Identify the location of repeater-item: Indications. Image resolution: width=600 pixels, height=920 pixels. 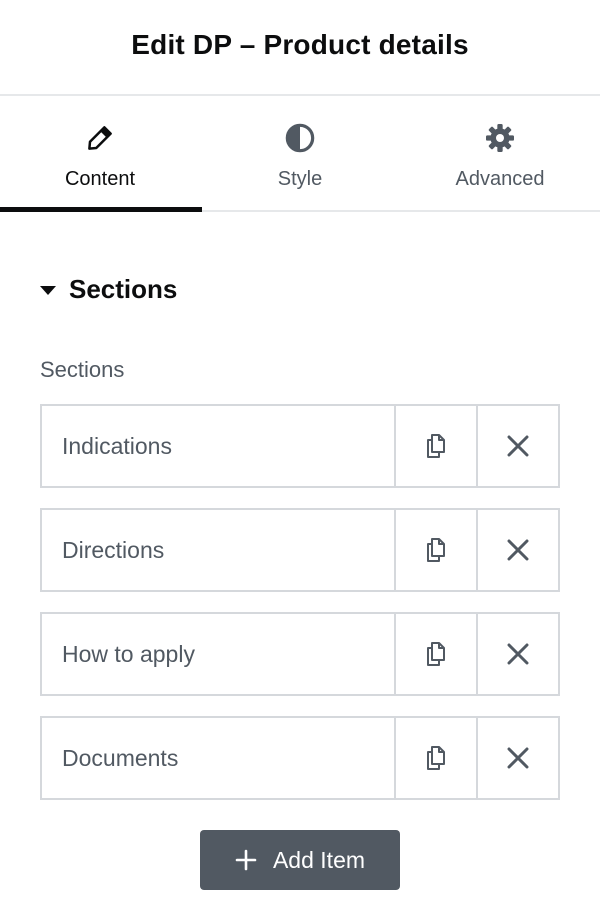
(300, 446).